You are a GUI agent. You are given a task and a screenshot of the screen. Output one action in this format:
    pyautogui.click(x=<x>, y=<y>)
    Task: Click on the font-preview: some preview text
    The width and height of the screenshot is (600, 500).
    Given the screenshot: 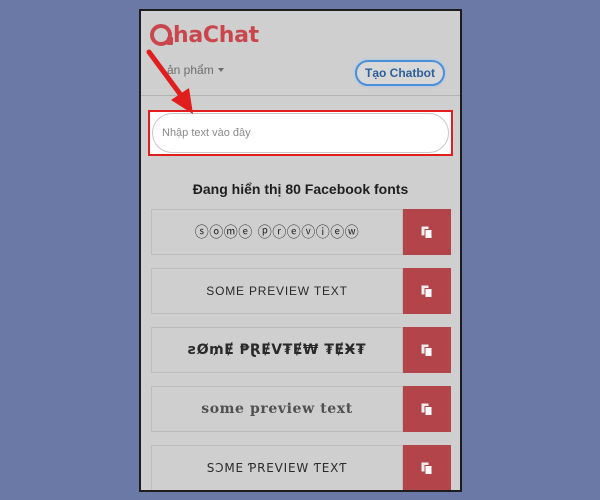 What is the action you would take?
    pyautogui.click(x=277, y=409)
    